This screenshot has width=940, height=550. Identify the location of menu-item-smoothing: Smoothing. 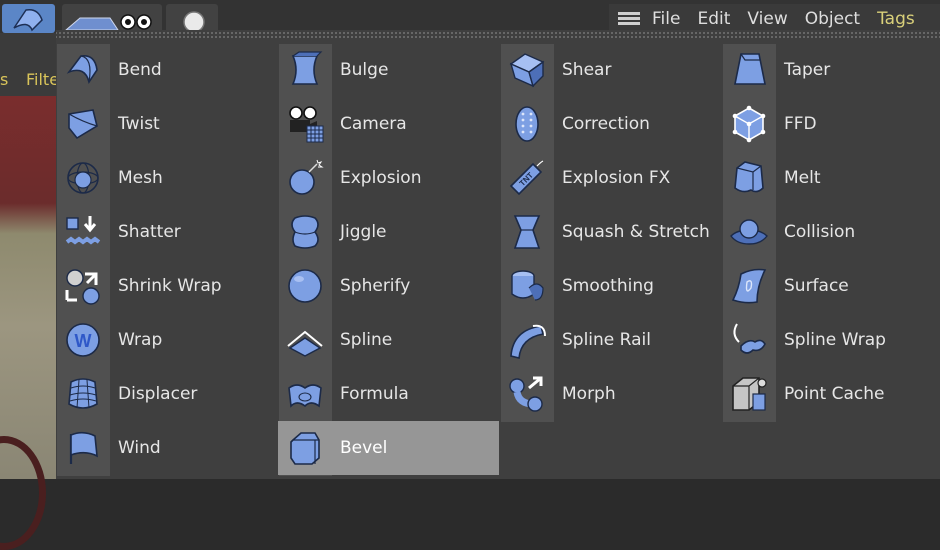
(610, 286).